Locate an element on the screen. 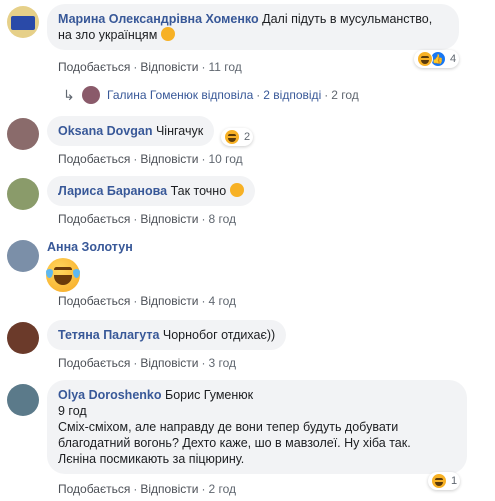  reaction-summary: 1 is located at coordinates (444, 481).